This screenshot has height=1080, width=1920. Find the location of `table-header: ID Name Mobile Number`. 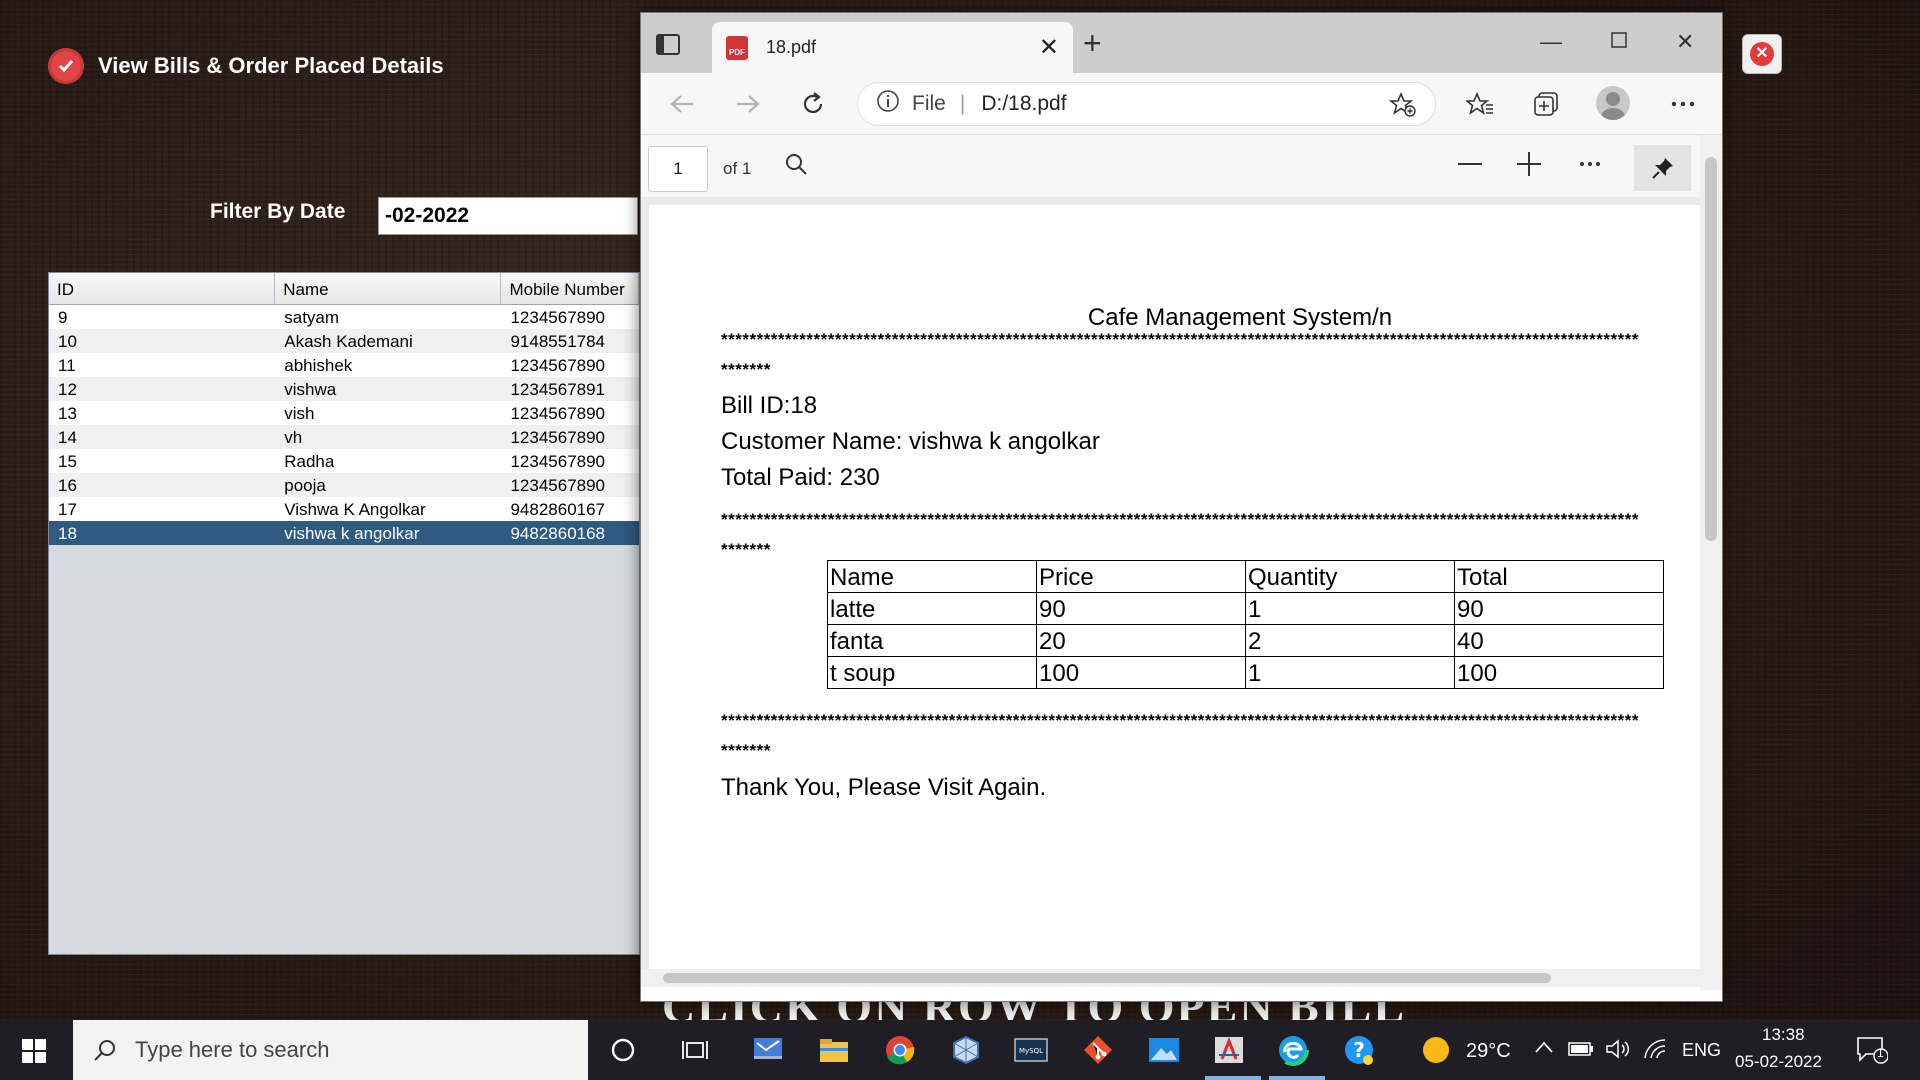

table-header: ID Name Mobile Number is located at coordinates (344, 289).